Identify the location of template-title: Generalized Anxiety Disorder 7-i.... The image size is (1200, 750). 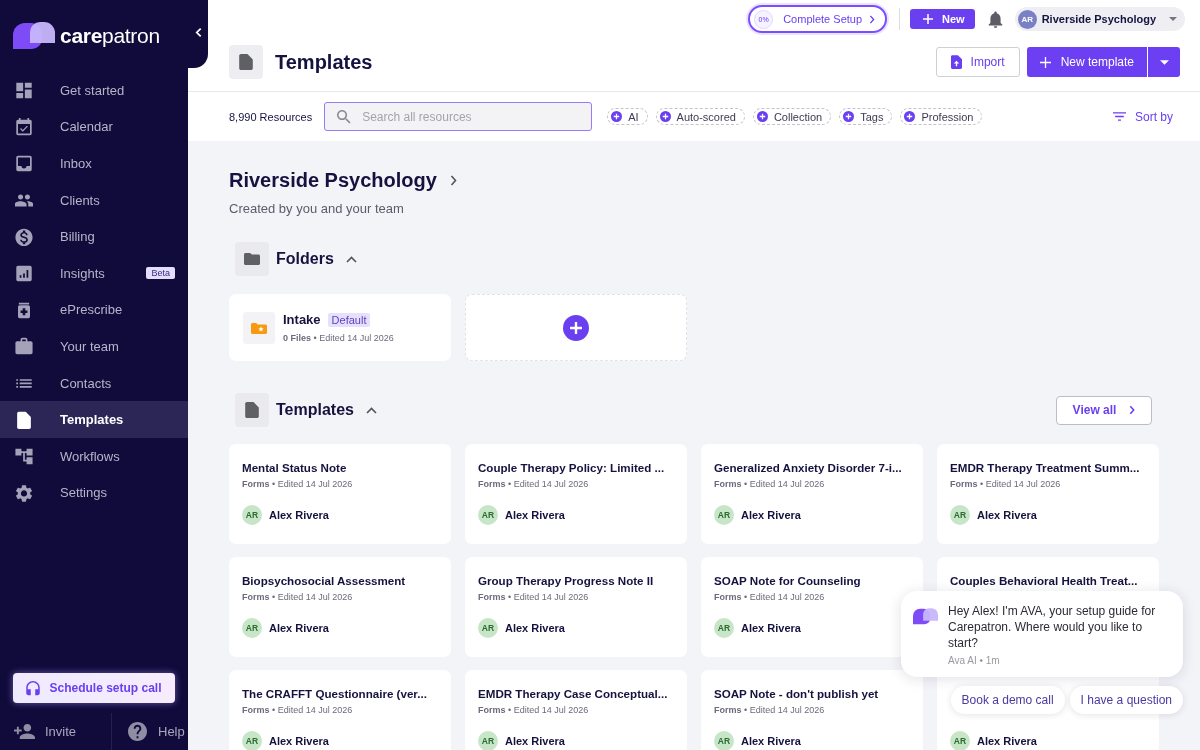
(808, 467).